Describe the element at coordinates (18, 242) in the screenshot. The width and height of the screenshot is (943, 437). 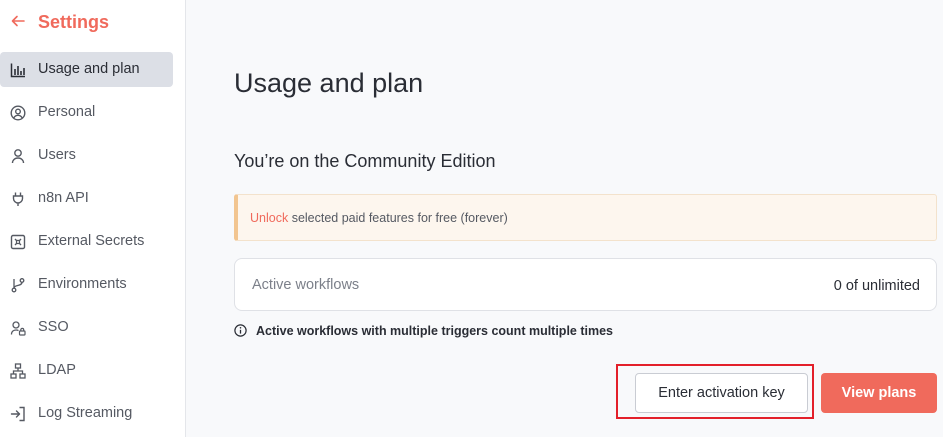
I see `vault-icon` at that location.